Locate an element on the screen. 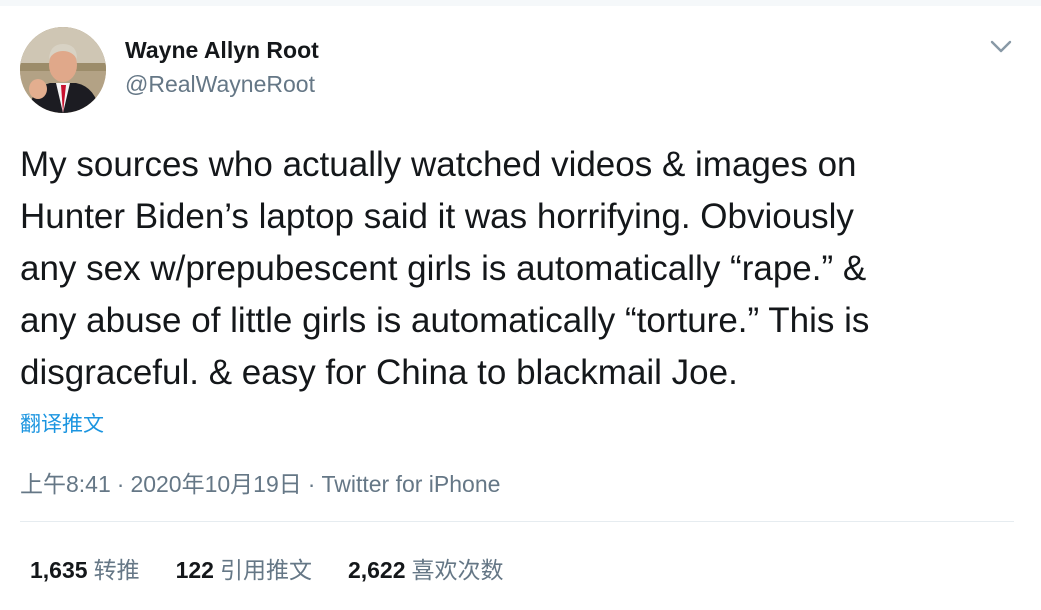  author-name: Wayne Allyn Root is located at coordinates (222, 50).